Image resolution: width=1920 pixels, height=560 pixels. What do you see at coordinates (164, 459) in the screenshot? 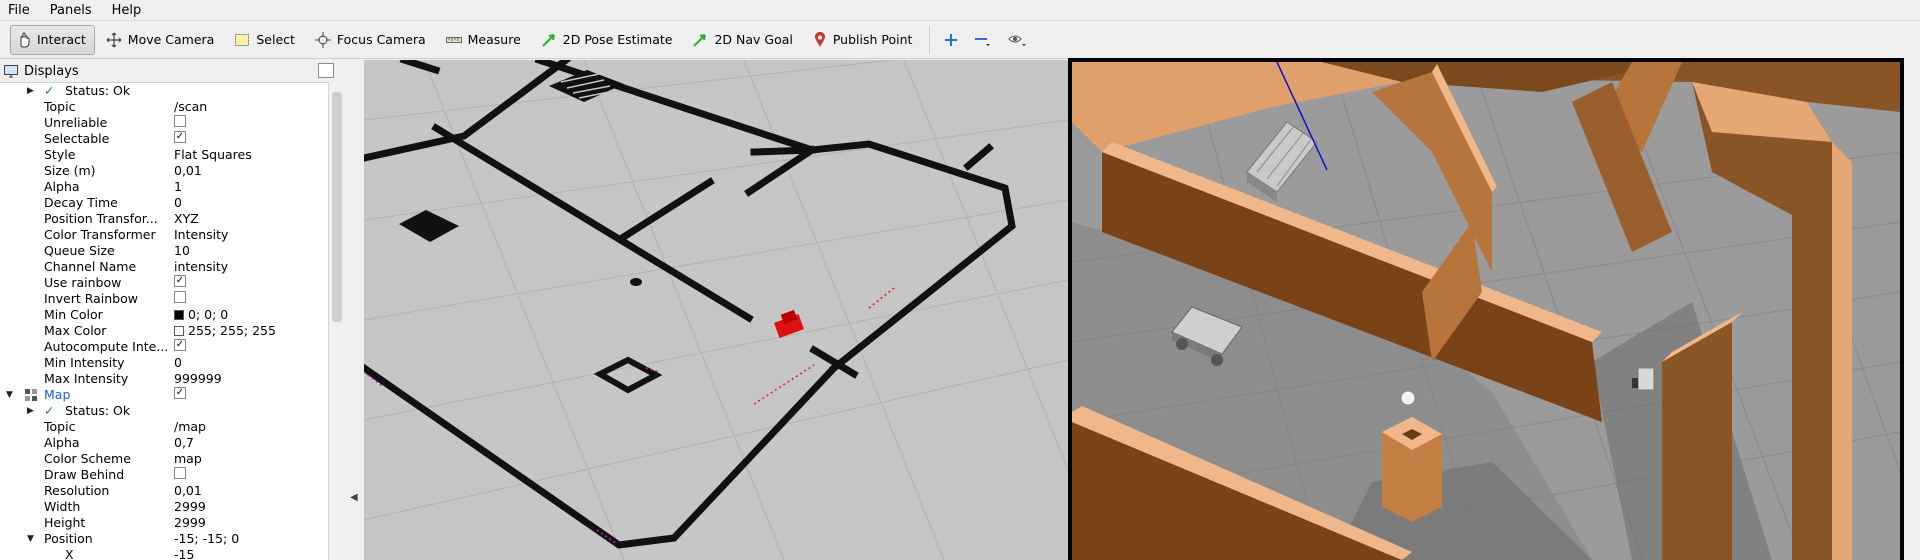
I see `tree-row: Color Scheme map` at bounding box center [164, 459].